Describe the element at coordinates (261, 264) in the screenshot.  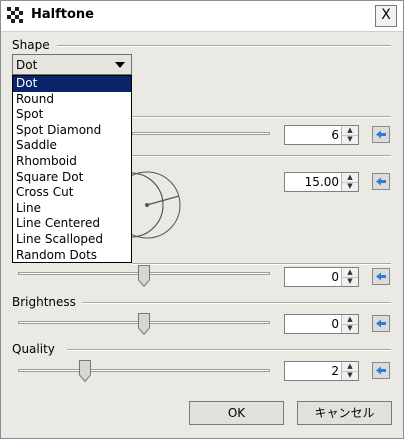
I see `contrast-divider` at that location.